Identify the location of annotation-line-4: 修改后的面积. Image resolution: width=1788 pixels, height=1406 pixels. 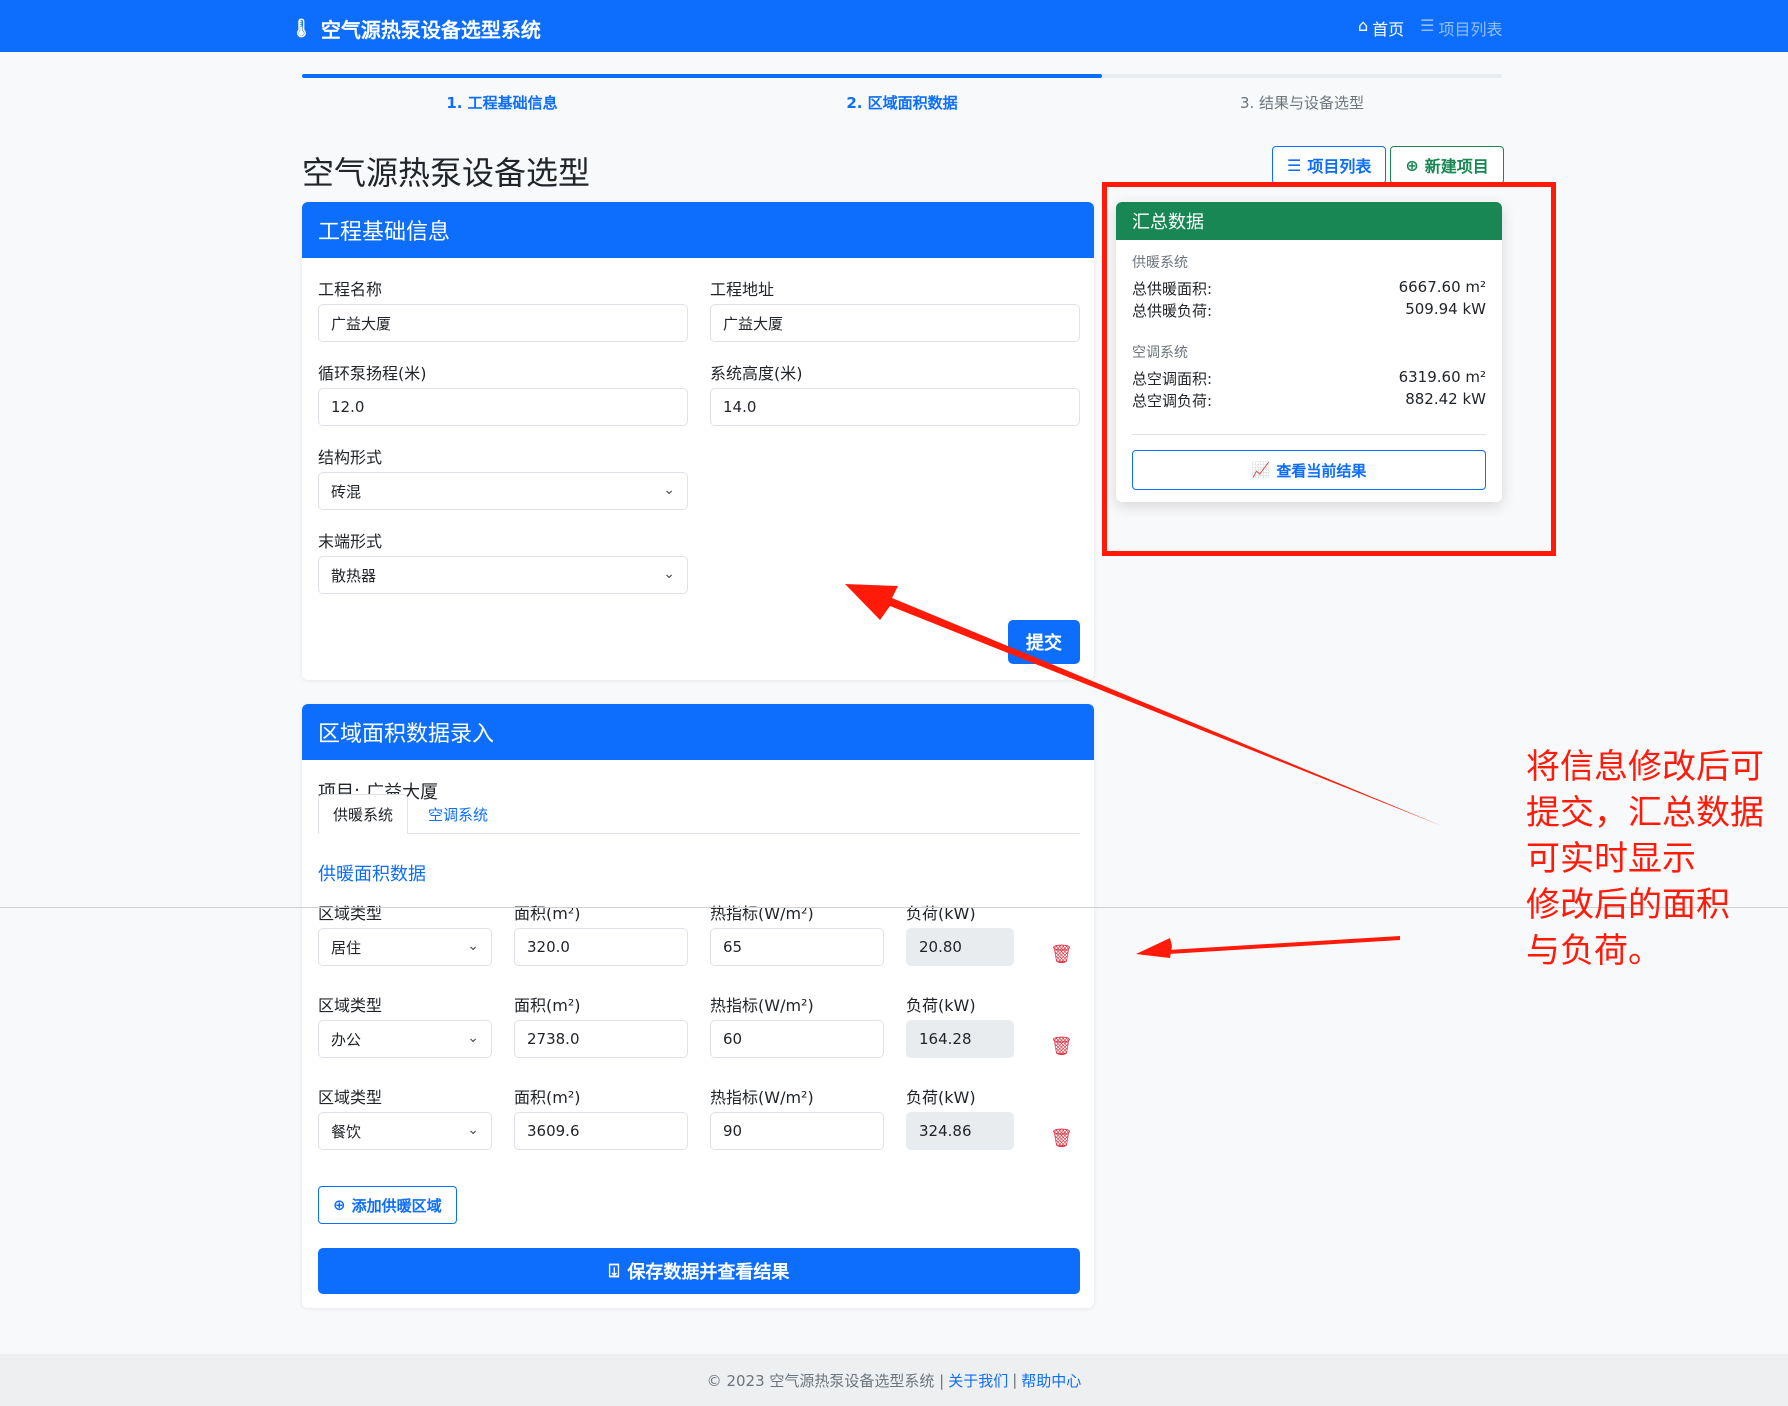
(1628, 905).